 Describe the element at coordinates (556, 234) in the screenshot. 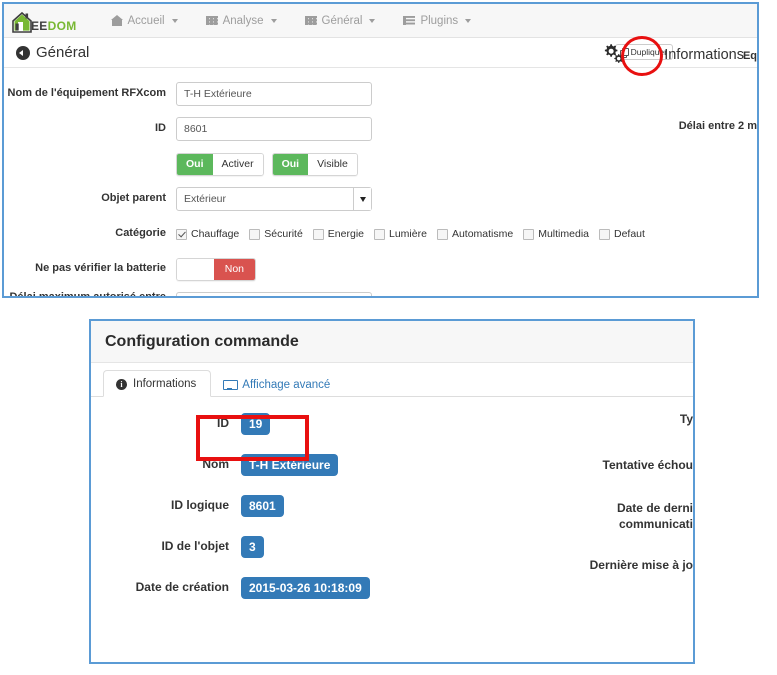

I see `checkbox-multimedia: Multimedia` at that location.